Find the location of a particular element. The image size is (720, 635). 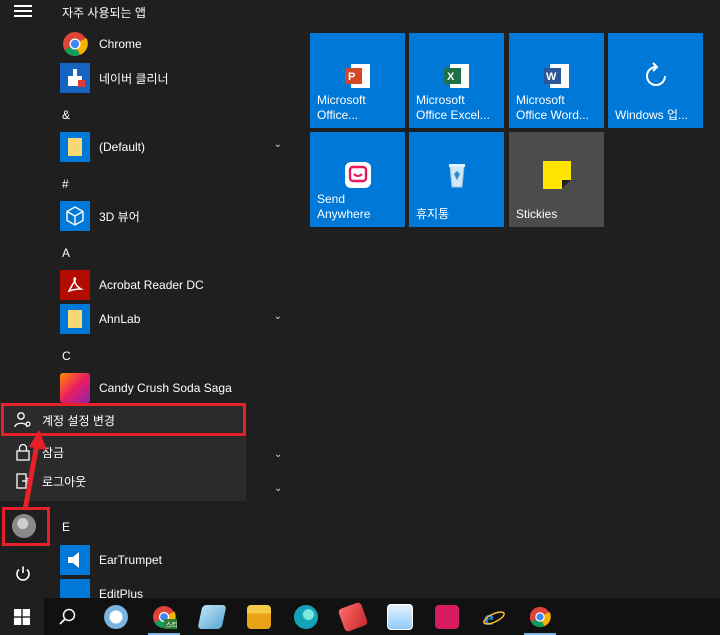

3d-viewer-icon is located at coordinates (75, 216).